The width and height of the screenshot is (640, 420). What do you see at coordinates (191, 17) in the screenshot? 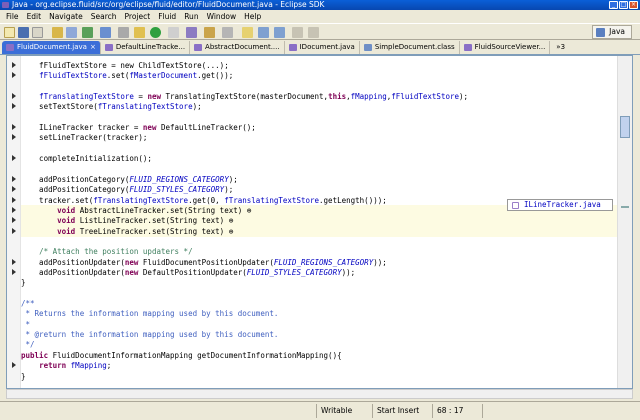
I see `menu-run: Run` at bounding box center [191, 17].